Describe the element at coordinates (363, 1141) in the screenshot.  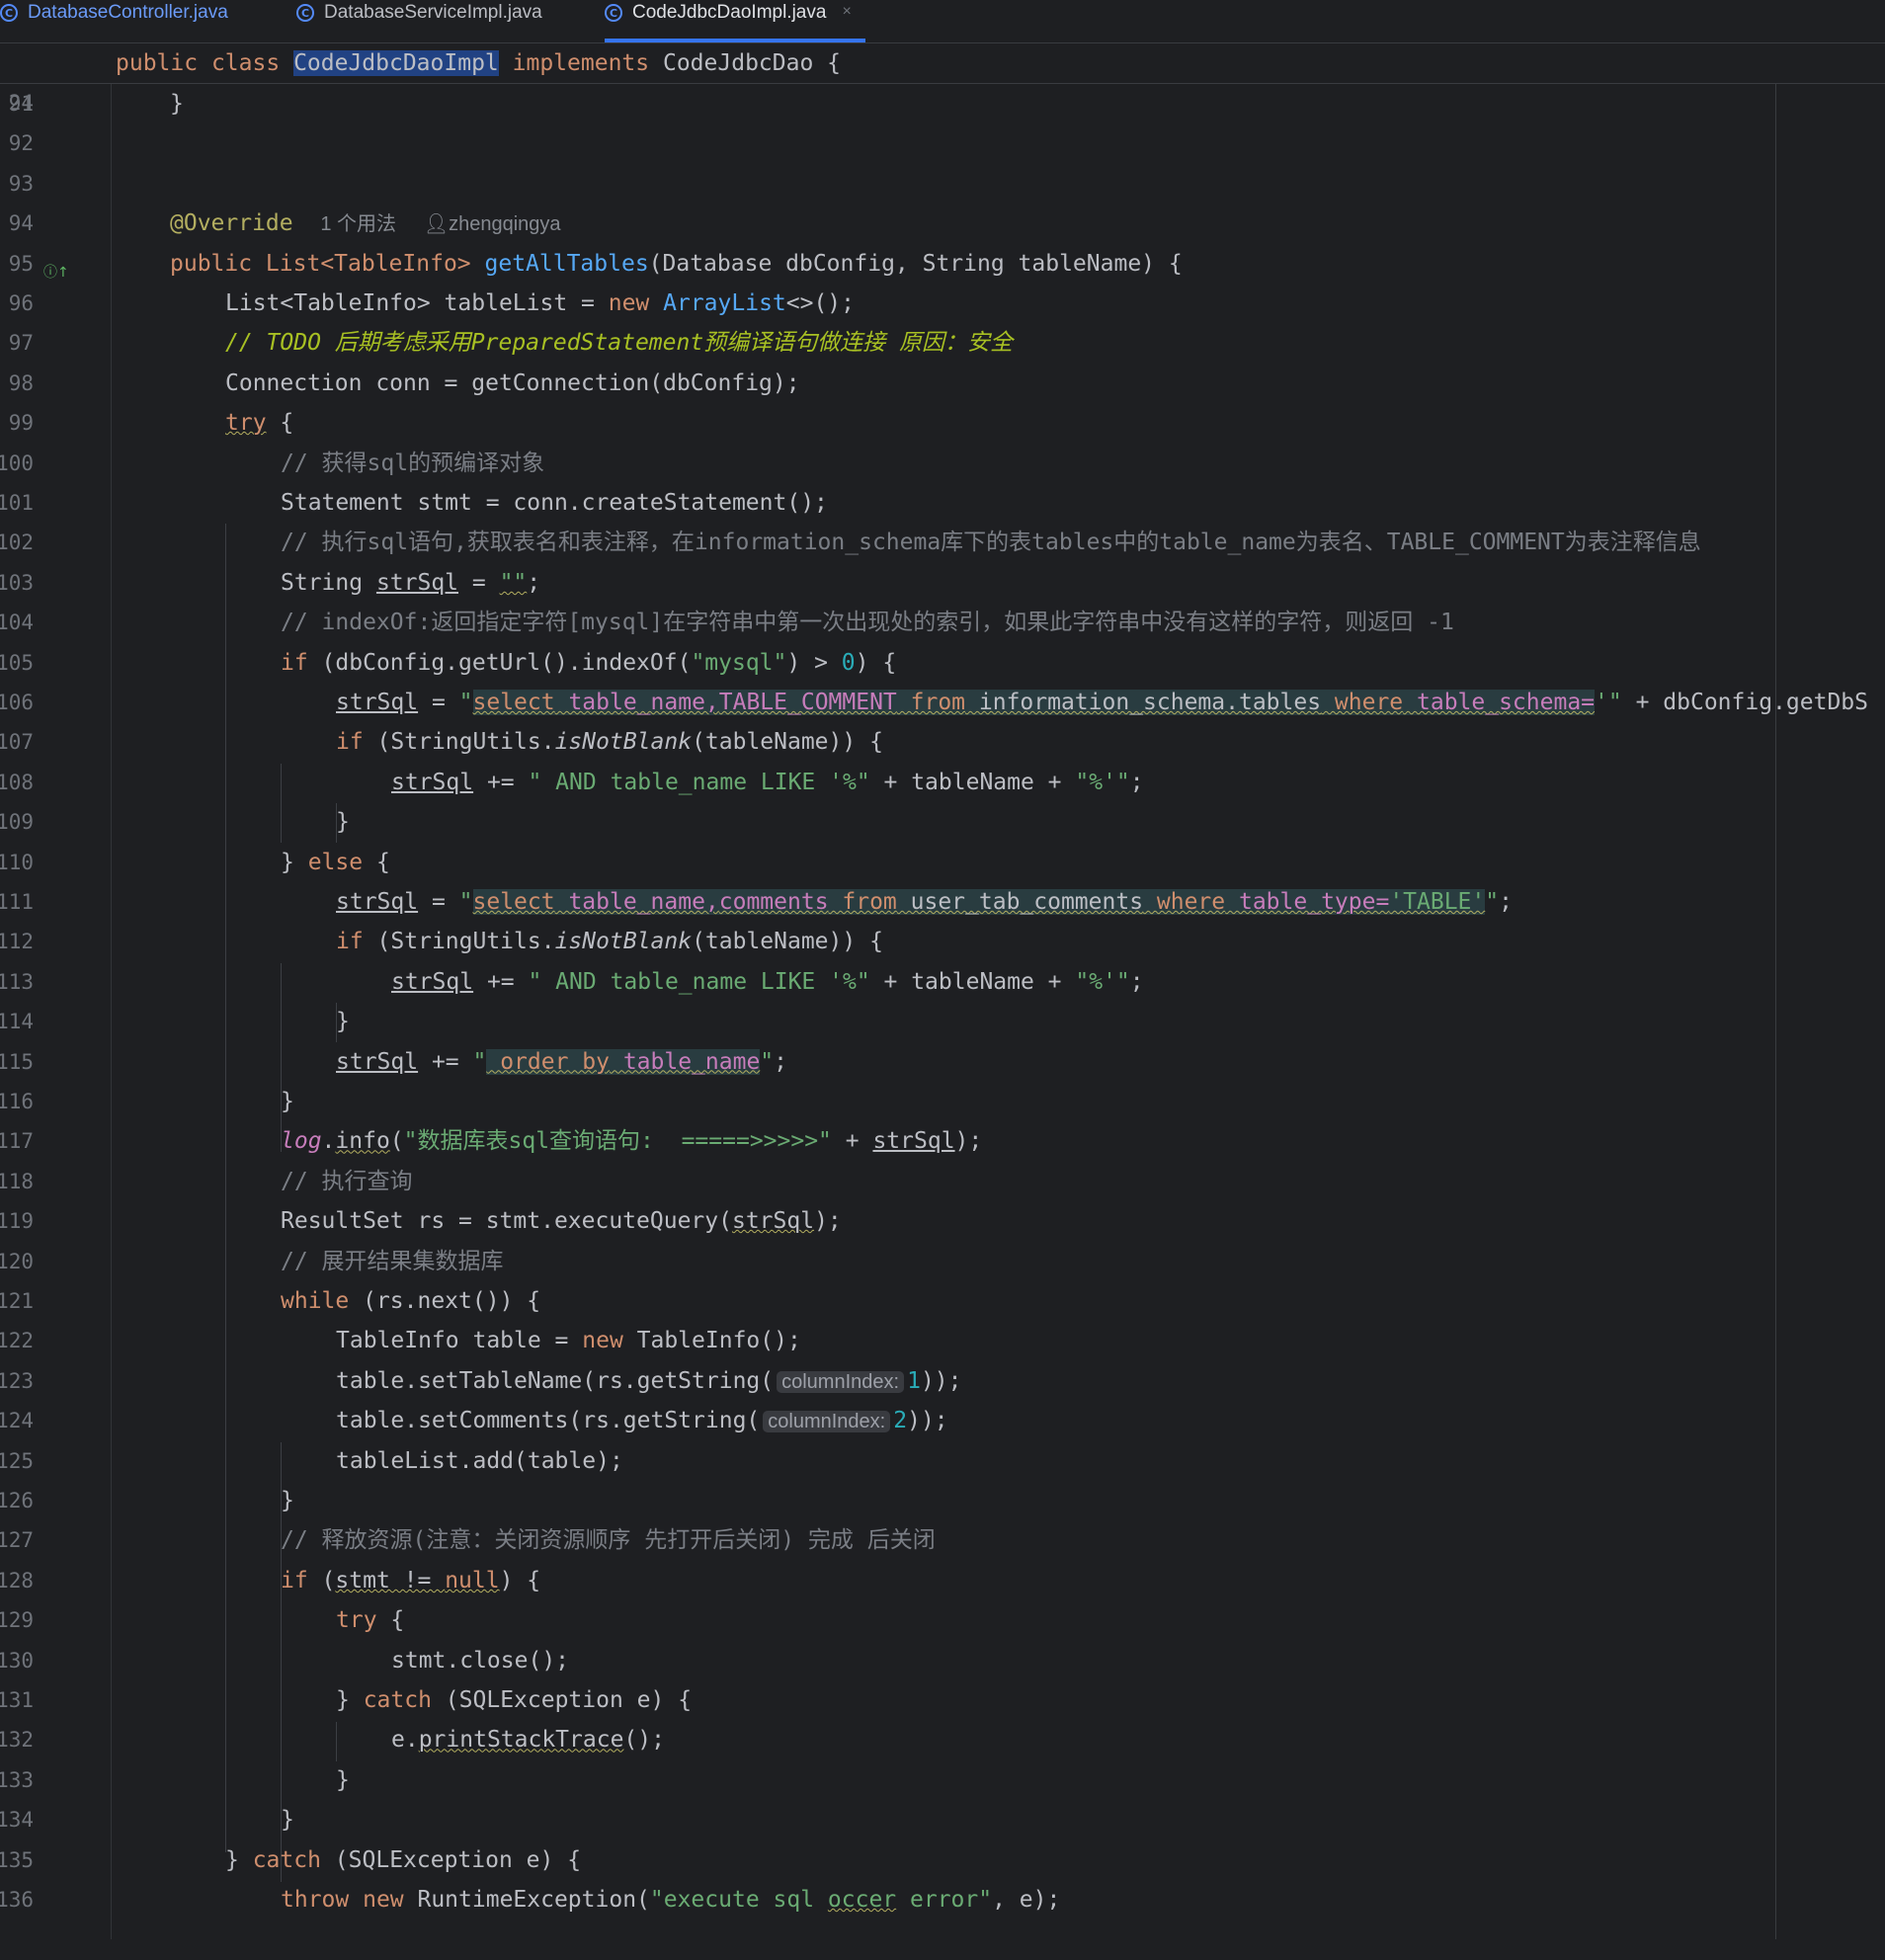
I see `method-call: info` at that location.